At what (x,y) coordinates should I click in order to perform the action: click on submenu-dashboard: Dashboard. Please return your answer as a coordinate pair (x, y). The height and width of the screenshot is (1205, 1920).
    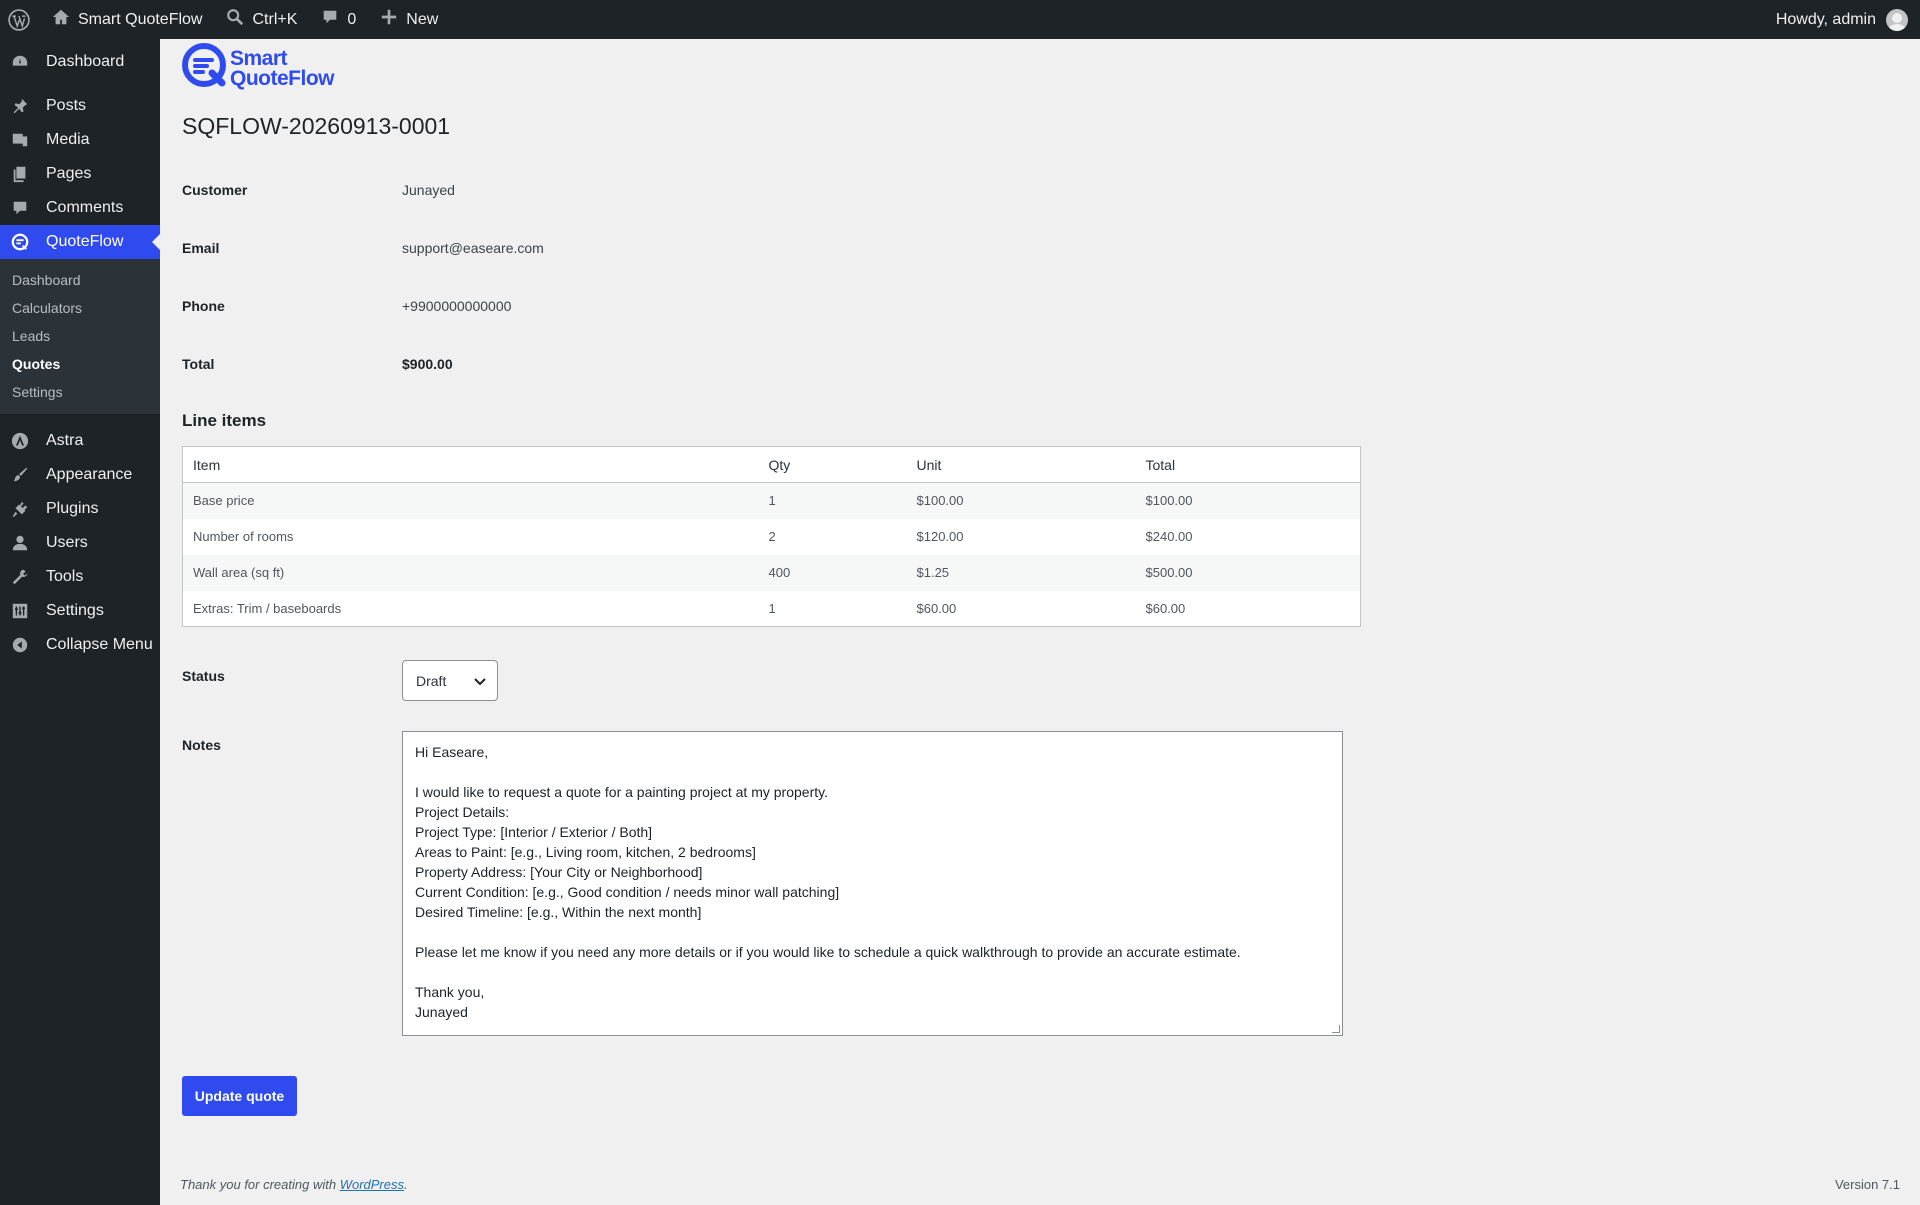
    Looking at the image, I should click on (80, 280).